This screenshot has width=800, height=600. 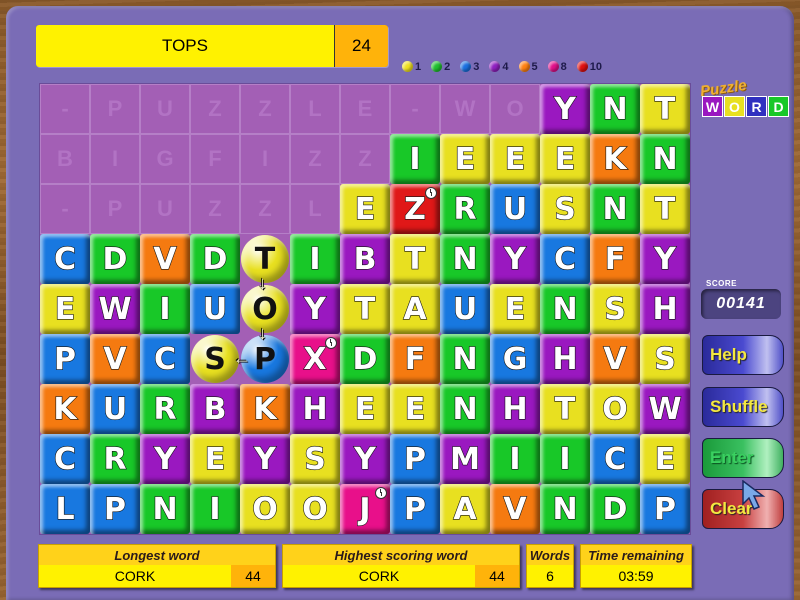 What do you see at coordinates (465, 459) in the screenshot?
I see `letter-tile: M` at bounding box center [465, 459].